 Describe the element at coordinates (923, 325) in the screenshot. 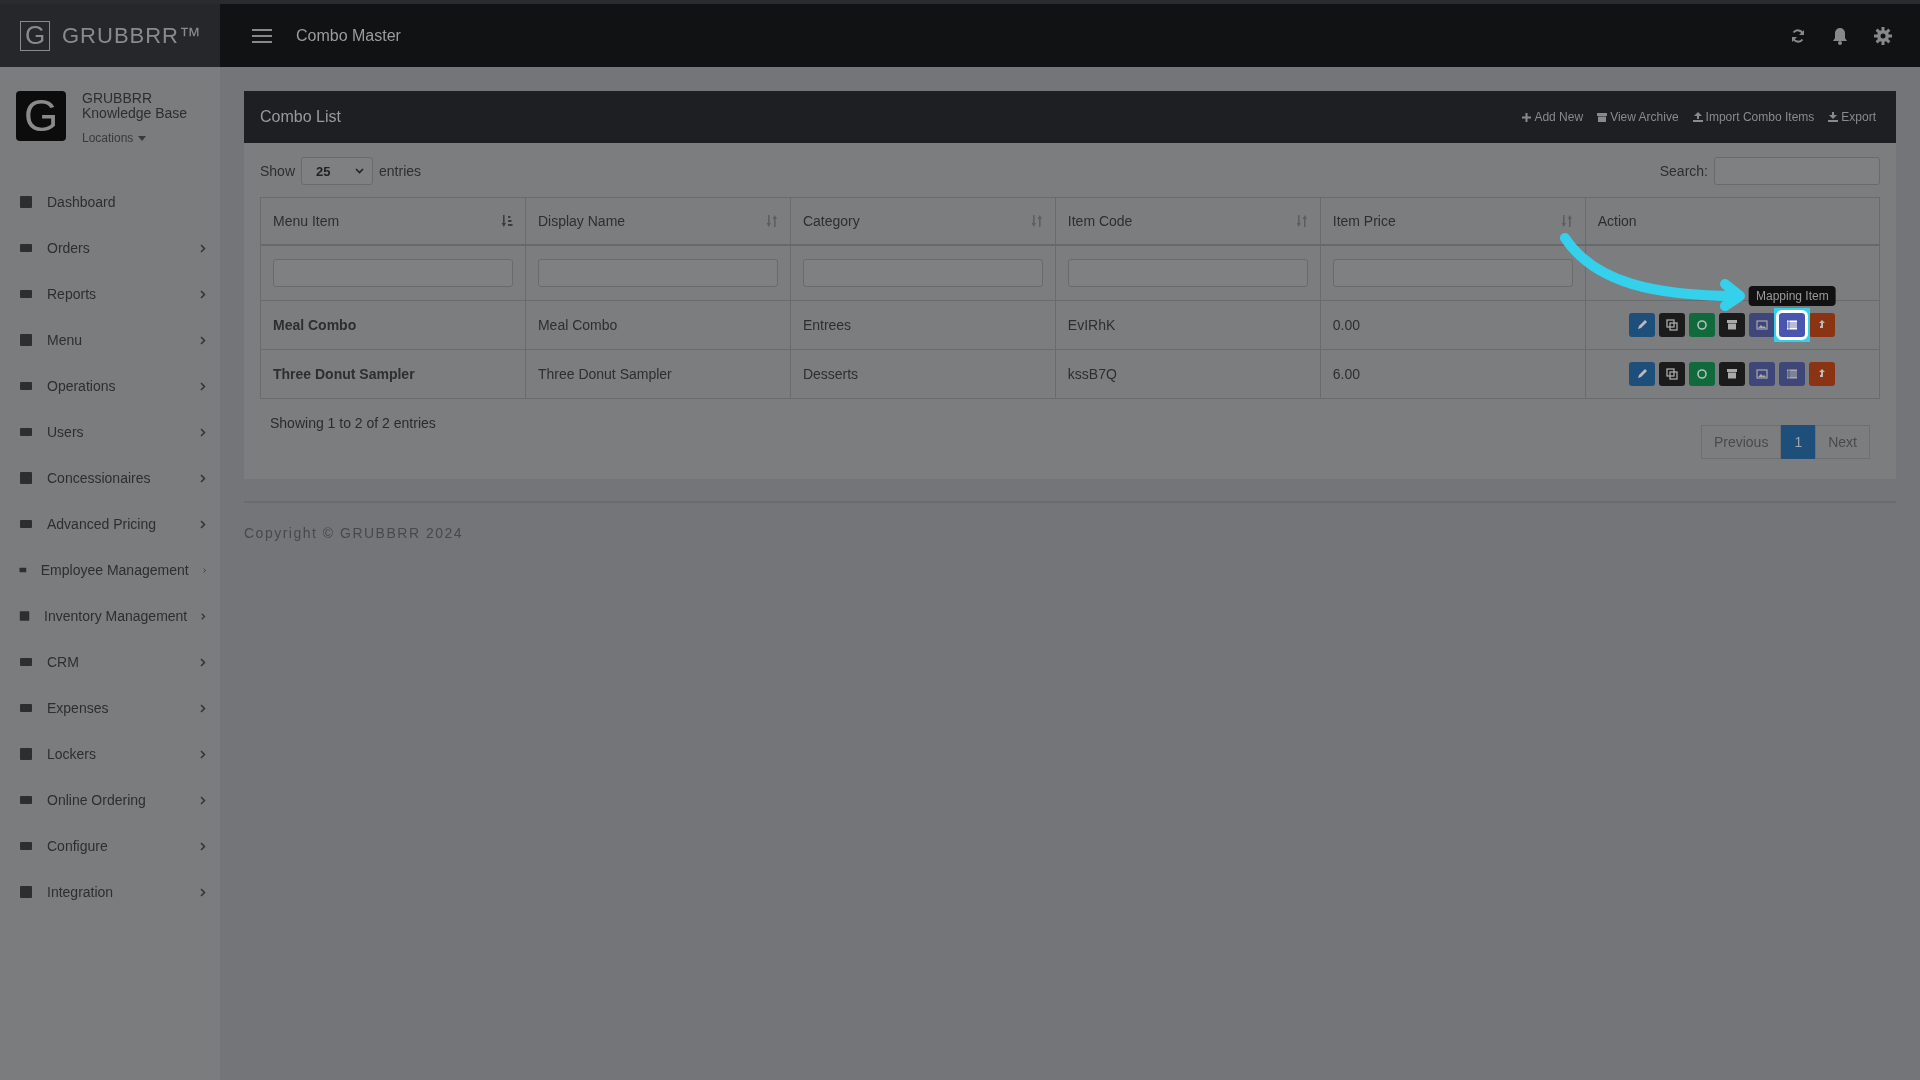

I see `table-cell: Entrees` at that location.